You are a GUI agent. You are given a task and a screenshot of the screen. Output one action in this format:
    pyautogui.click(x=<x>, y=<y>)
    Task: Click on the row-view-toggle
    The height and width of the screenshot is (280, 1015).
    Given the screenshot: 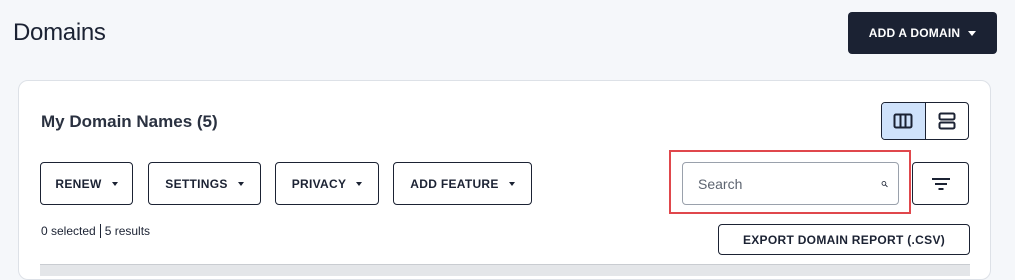 What is the action you would take?
    pyautogui.click(x=947, y=121)
    